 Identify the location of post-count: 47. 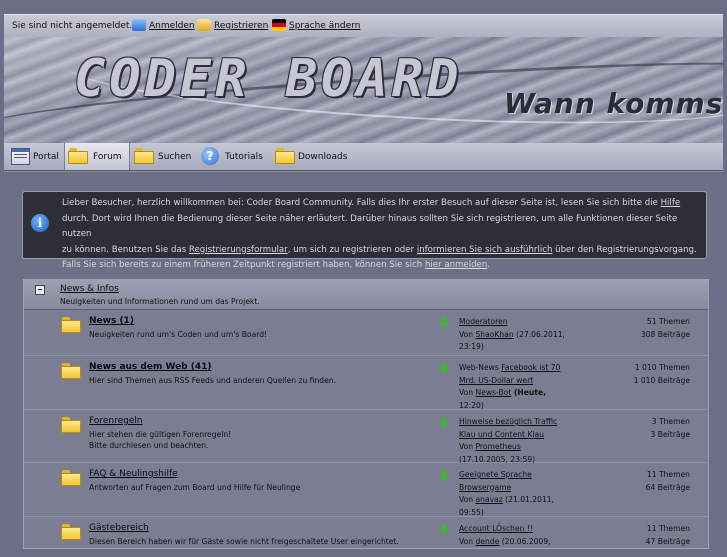
(650, 541).